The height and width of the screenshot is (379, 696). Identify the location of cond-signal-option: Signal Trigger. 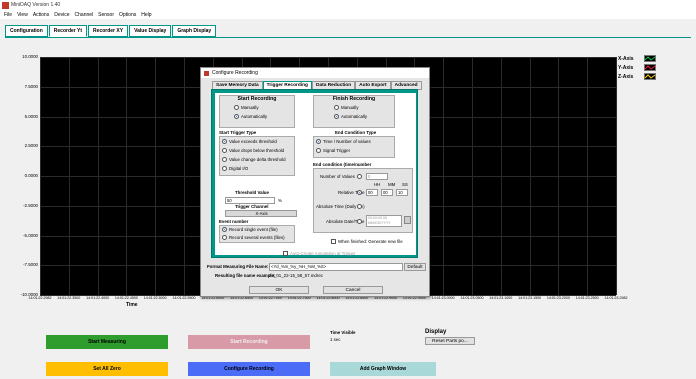
(333, 151).